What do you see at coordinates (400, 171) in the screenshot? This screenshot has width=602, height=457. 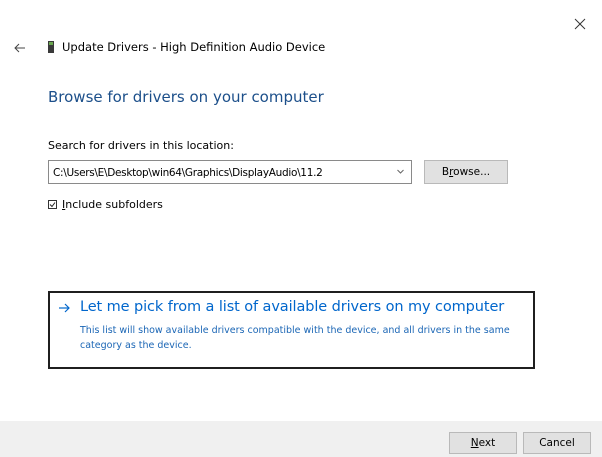 I see `chevron-down-icon` at bounding box center [400, 171].